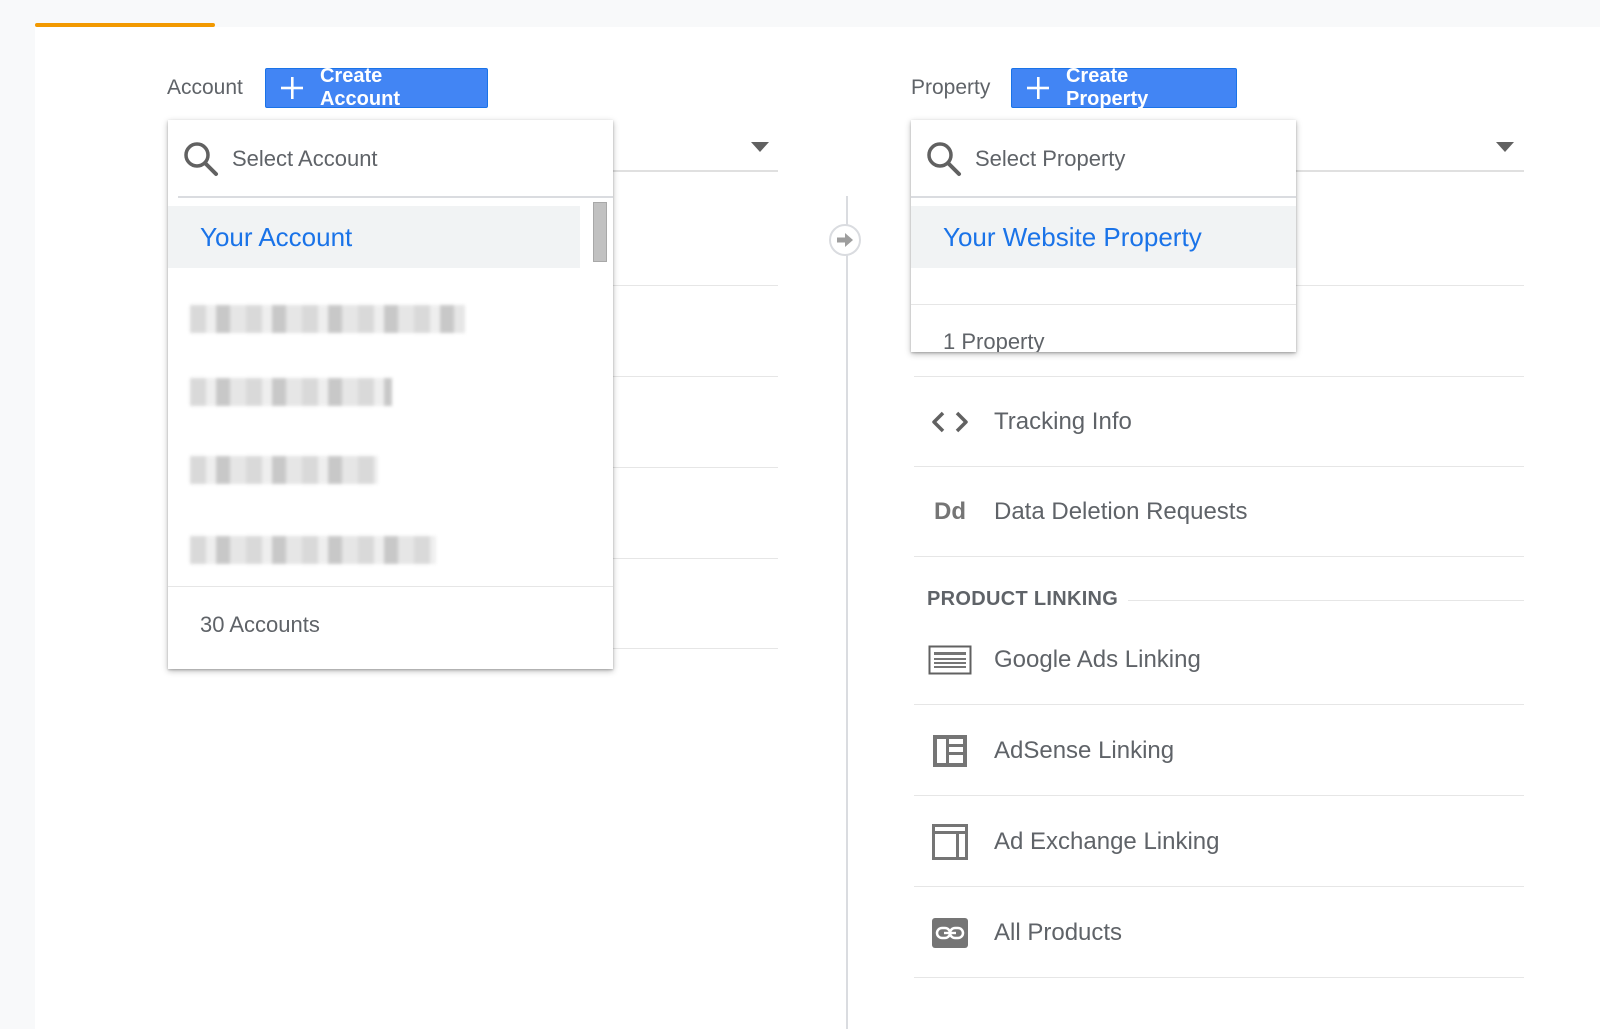  Describe the element at coordinates (382, 159) in the screenshot. I see `account-search-input` at that location.